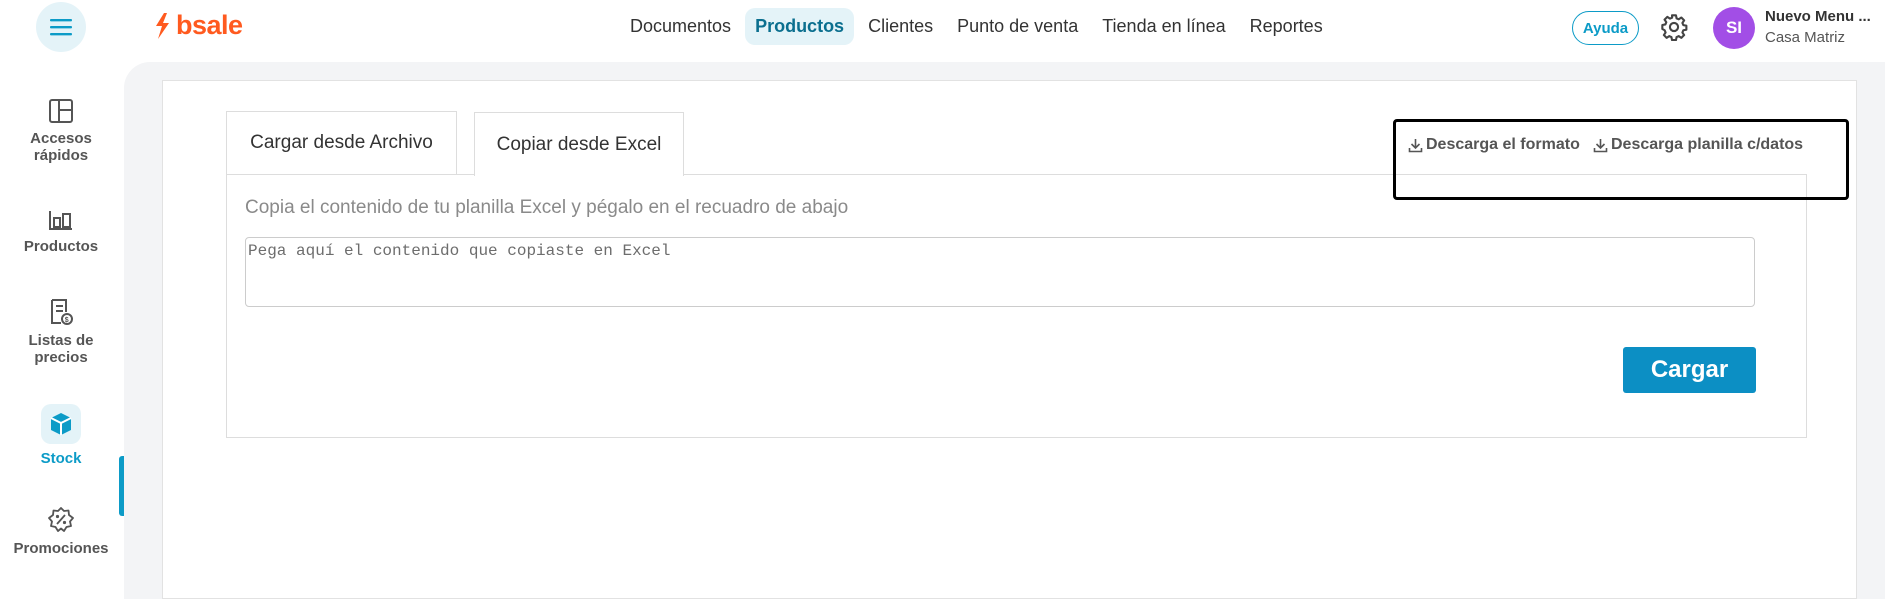 The image size is (1885, 599). I want to click on sidebar-item-label: Productos, so click(61, 246).